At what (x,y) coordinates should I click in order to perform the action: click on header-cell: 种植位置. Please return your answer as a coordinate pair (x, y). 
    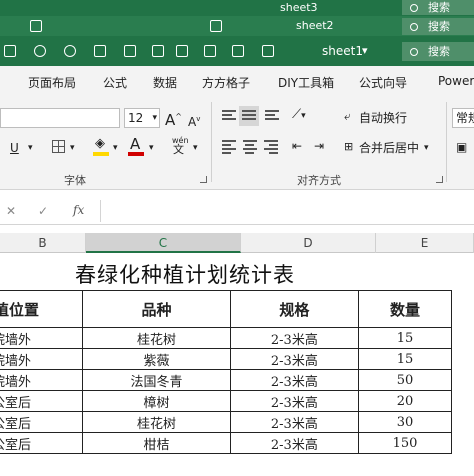
    Looking at the image, I should click on (42, 309).